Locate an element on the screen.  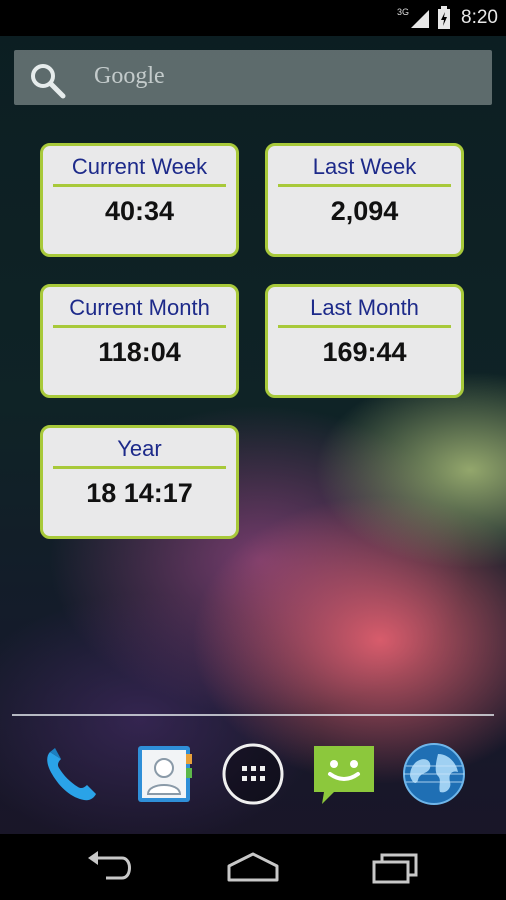
phone-icon is located at coordinates (71, 774).